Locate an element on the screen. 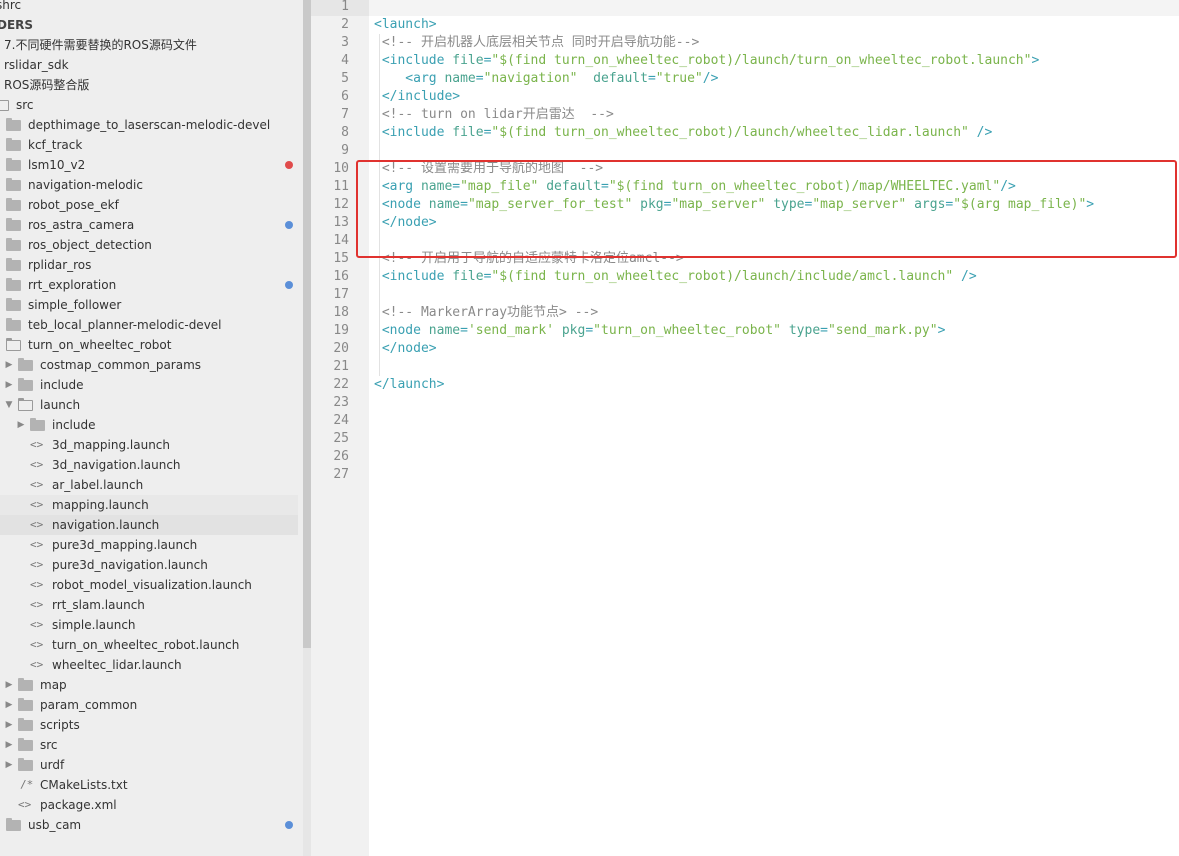  sidebar-scrollbar-thumb is located at coordinates (307, 324).